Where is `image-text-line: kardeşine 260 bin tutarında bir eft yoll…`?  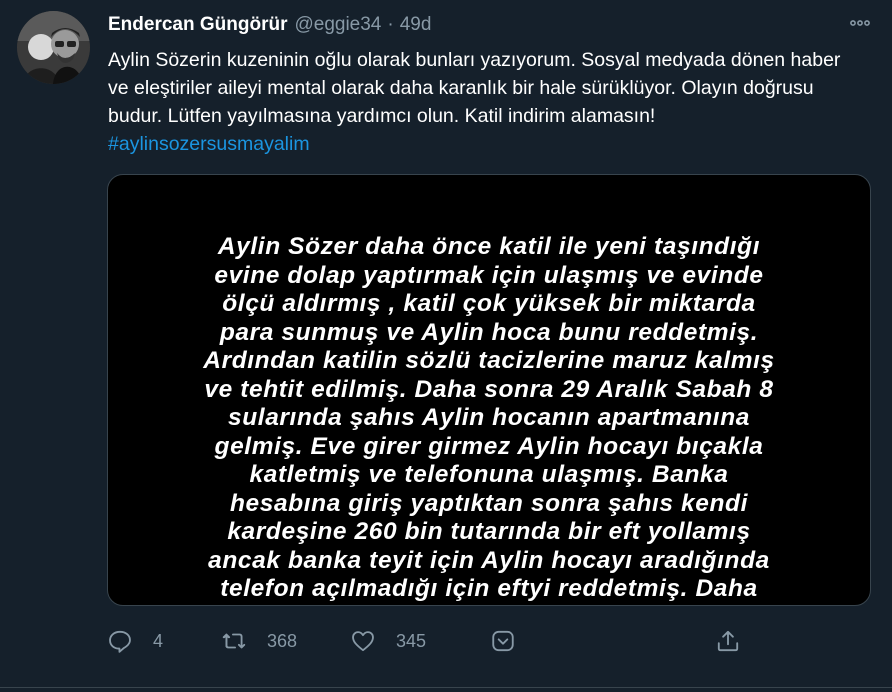
image-text-line: kardeşine 260 bin tutarında bir eft yoll… is located at coordinates (489, 531).